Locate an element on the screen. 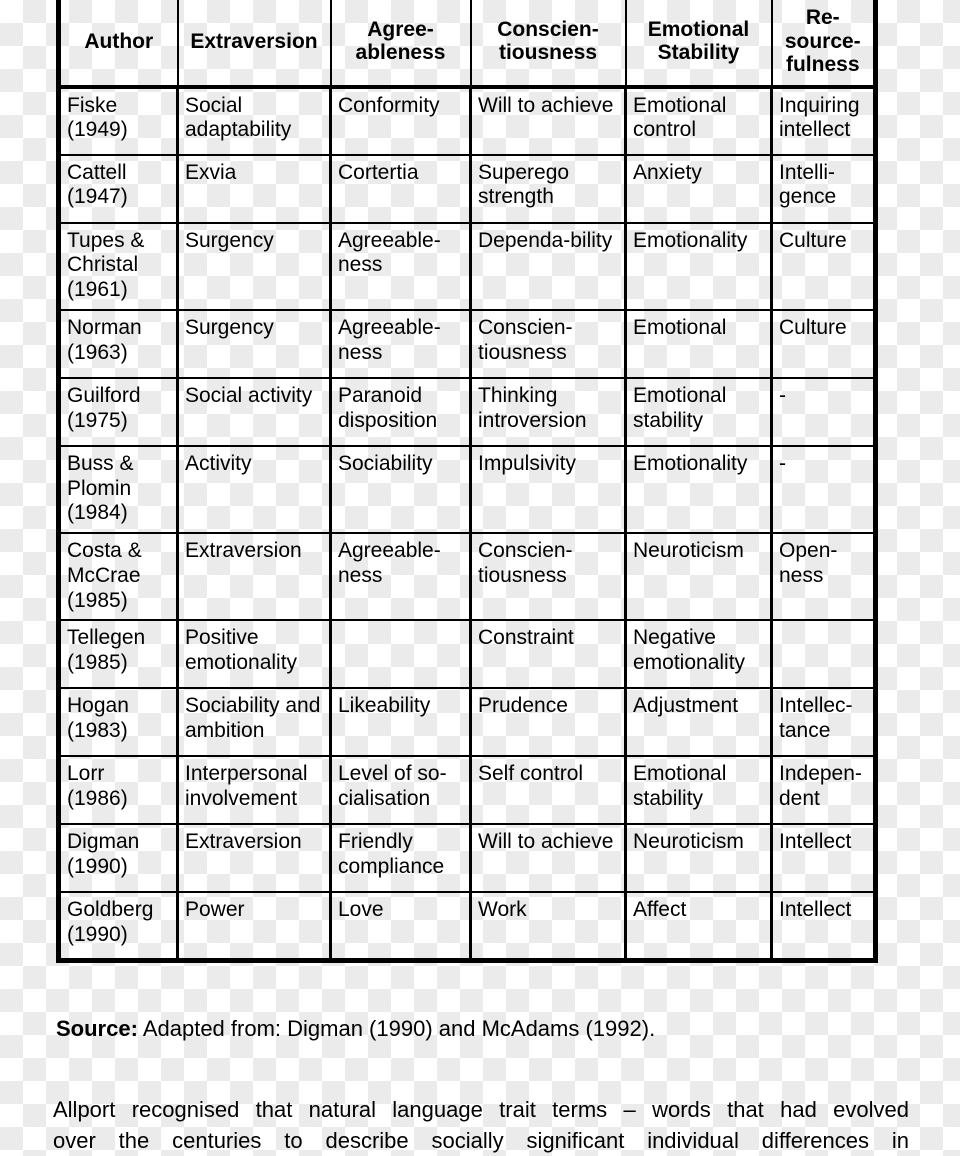 The width and height of the screenshot is (960, 1156). cell-resourcefulness: Indepen-dent is located at coordinates (823, 791).